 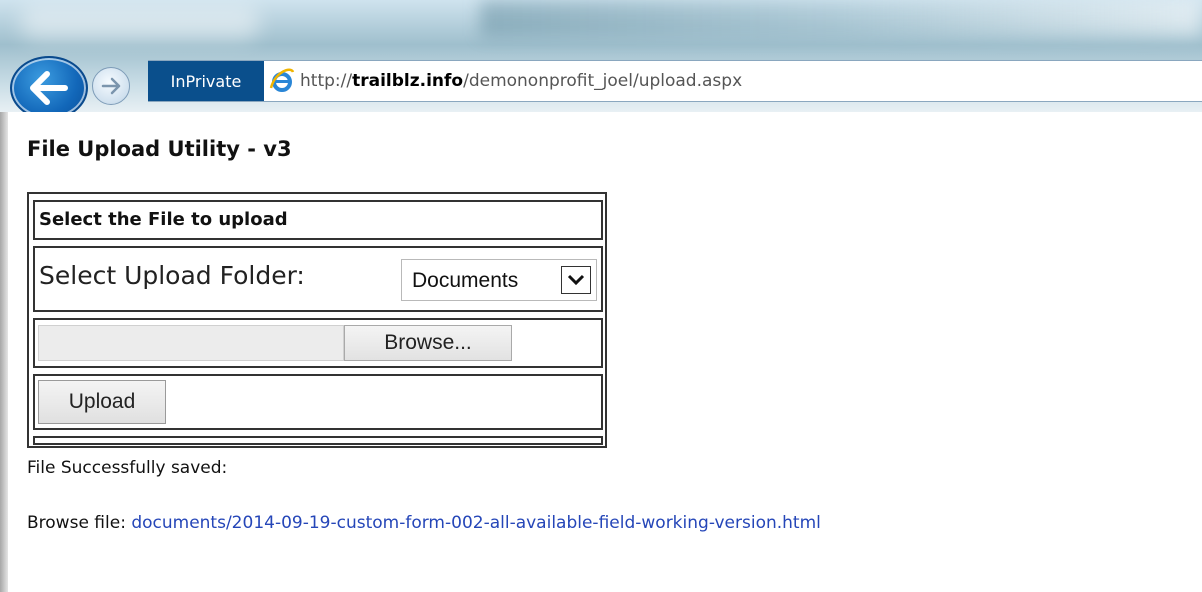 What do you see at coordinates (172, 275) in the screenshot?
I see `folder-label: Select Upload Folder:` at bounding box center [172, 275].